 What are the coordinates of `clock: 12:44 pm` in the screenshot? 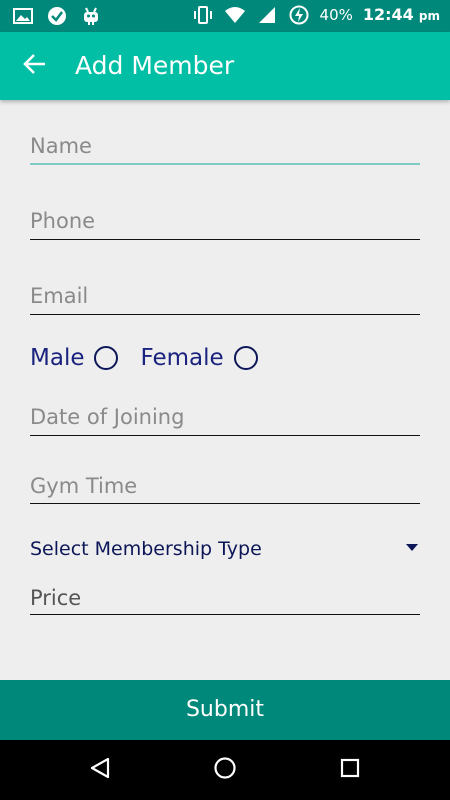 It's located at (401, 15).